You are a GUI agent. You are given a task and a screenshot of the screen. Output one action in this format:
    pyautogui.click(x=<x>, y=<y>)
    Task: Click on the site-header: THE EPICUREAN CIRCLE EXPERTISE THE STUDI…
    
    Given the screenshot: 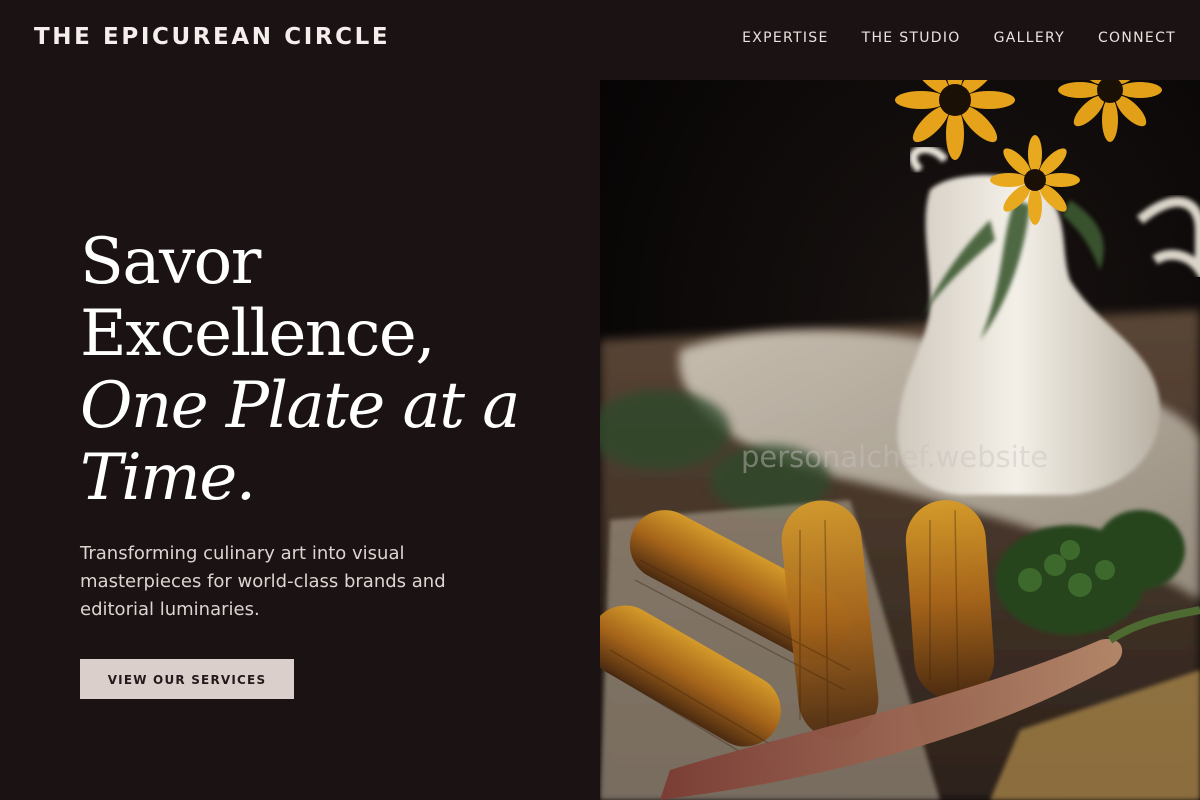 What is the action you would take?
    pyautogui.click(x=600, y=40)
    